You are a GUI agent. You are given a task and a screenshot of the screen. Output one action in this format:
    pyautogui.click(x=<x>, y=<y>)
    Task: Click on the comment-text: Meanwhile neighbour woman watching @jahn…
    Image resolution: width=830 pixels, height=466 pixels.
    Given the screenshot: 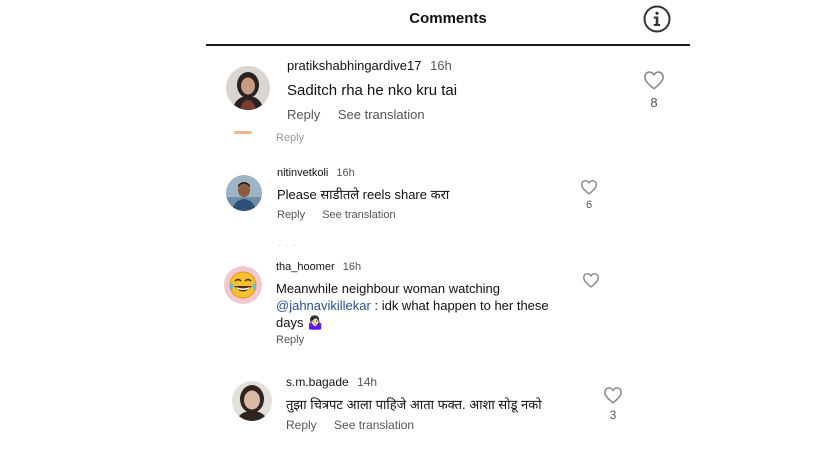 What is the action you would take?
    pyautogui.click(x=426, y=305)
    